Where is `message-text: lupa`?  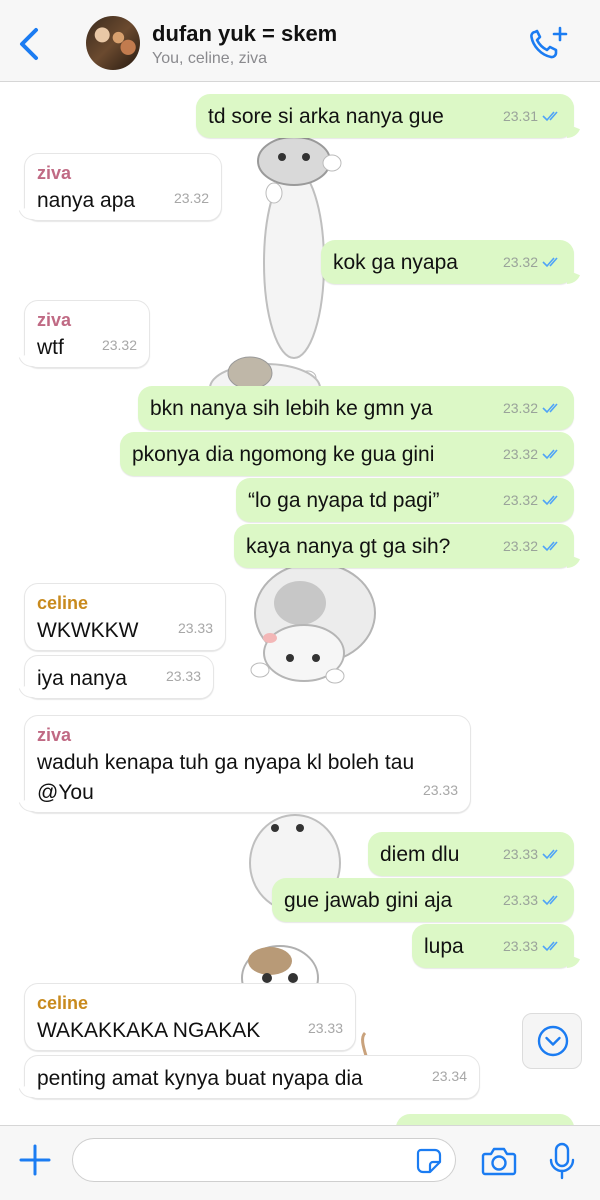
message-text: lupa is located at coordinates (444, 946).